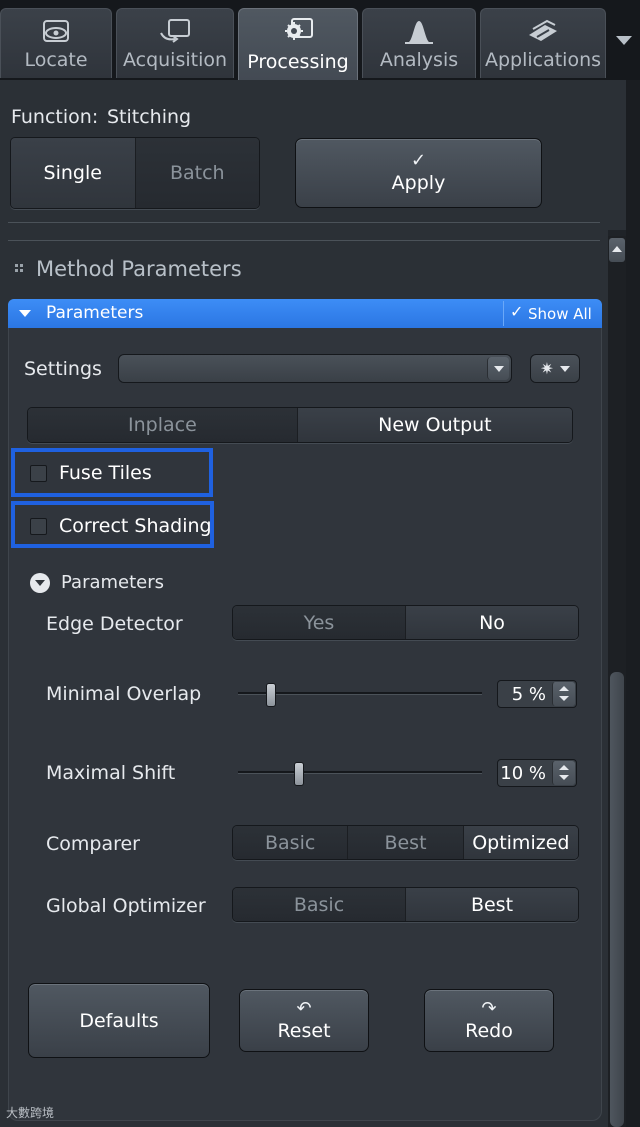  I want to click on slider-track, so click(360, 772).